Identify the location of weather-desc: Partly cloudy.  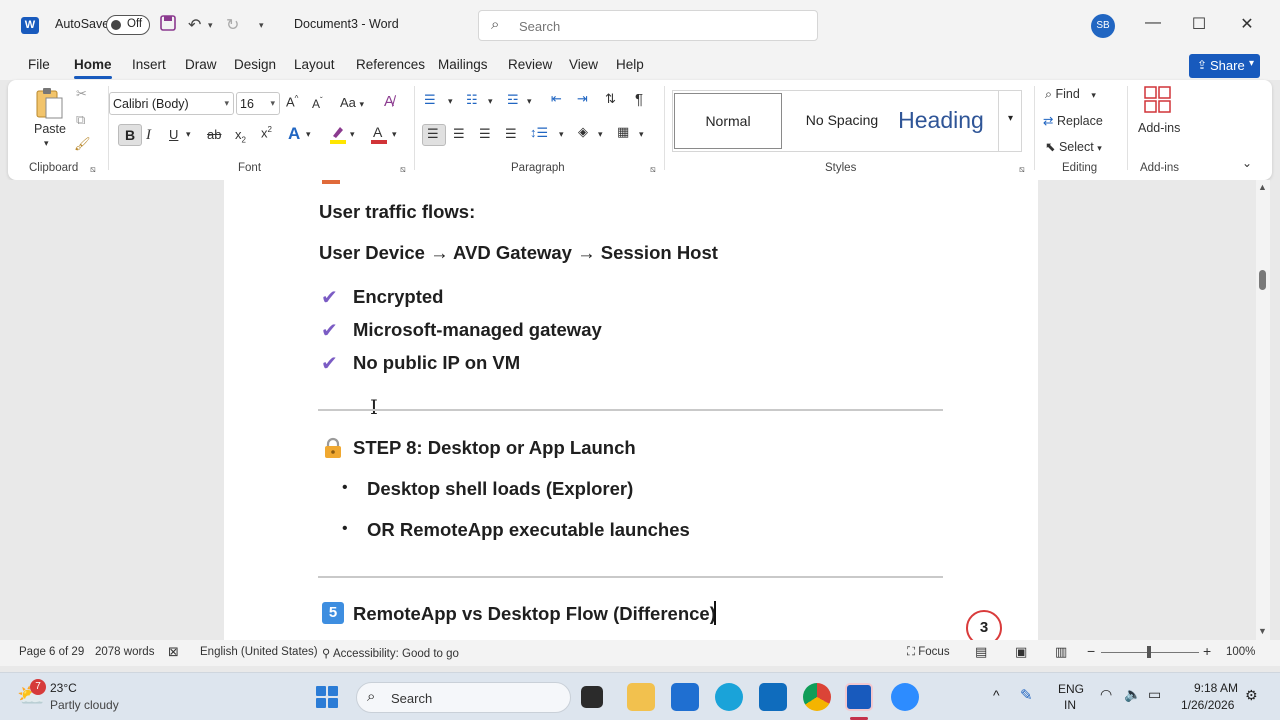
(84, 705).